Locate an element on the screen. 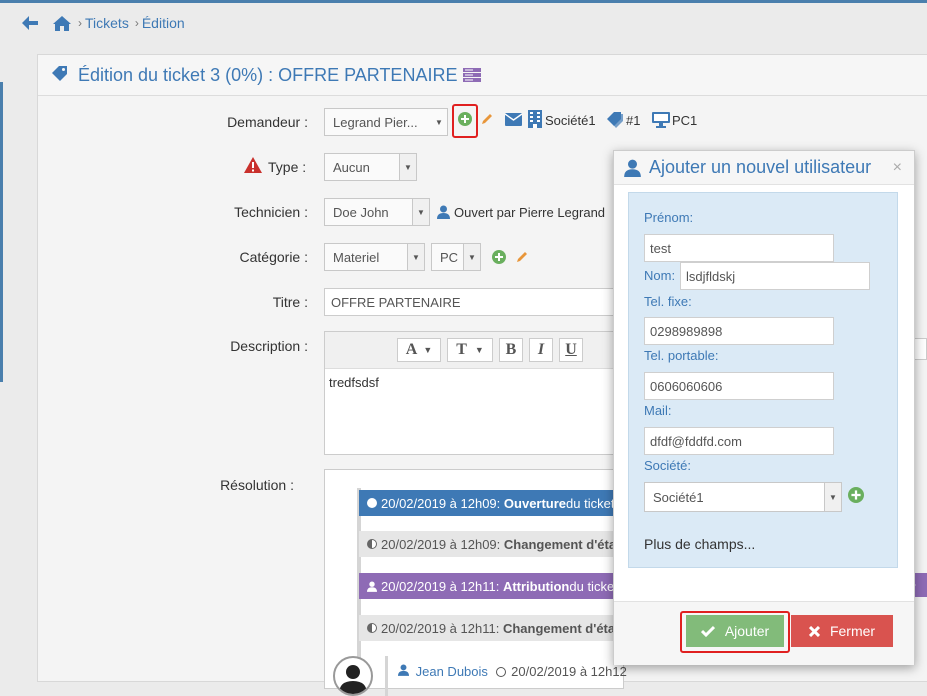 The width and height of the screenshot is (927, 696). titre-label: Titre : is located at coordinates (290, 302).